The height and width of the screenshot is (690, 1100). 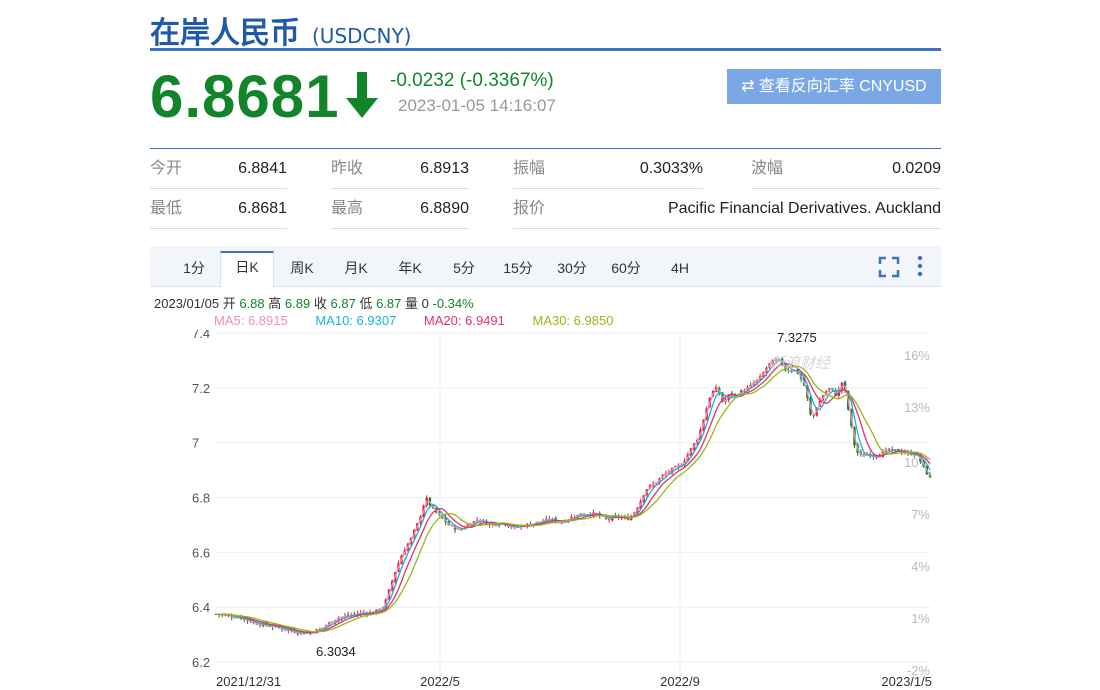 What do you see at coordinates (336, 651) in the screenshot?
I see `min-value-label: 6.3034` at bounding box center [336, 651].